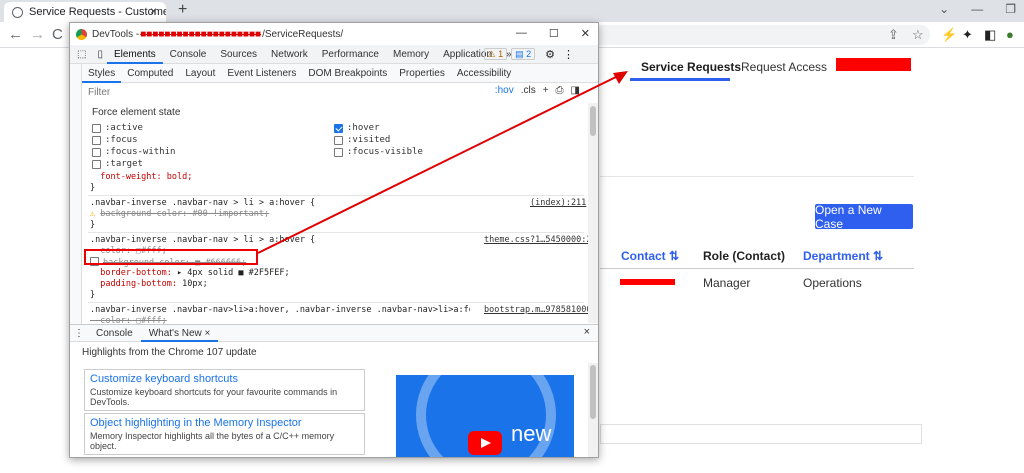  I want to click on bookmark-star-icon: ☆, so click(918, 35).